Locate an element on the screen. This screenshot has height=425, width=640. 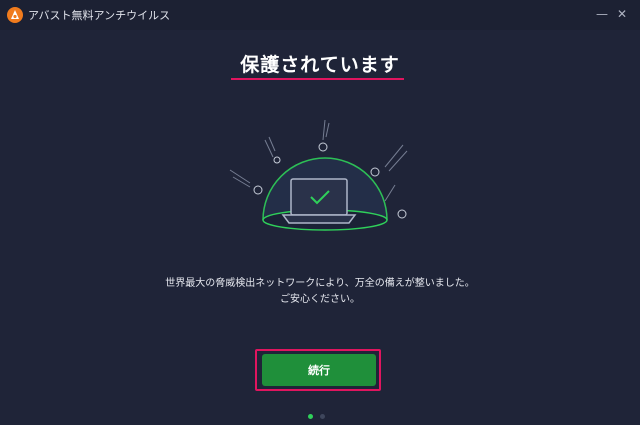
protection-message: 世界最大の脅威検出ネットワークにより、万全の備えが整いました。 ご安心ください。 is located at coordinates (320, 292).